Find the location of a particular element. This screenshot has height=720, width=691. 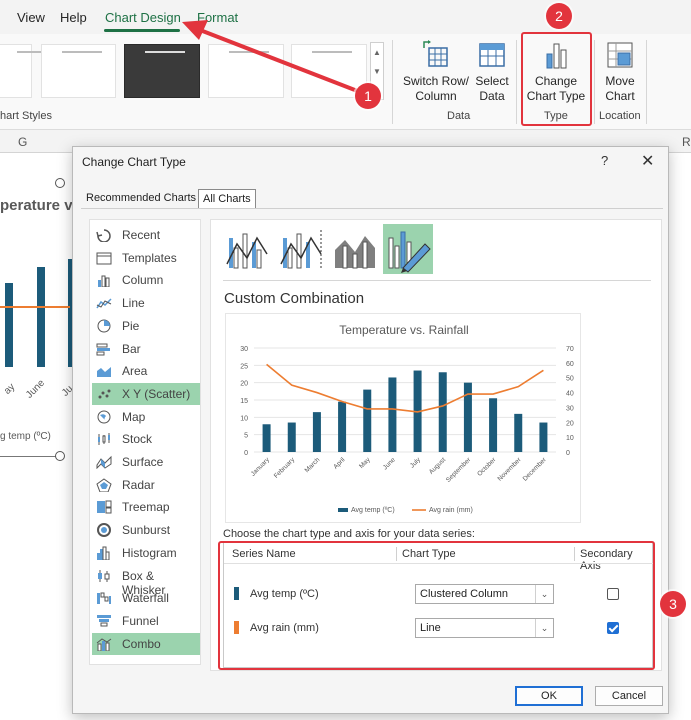

annotation-badge-2: 2 is located at coordinates (559, 16).